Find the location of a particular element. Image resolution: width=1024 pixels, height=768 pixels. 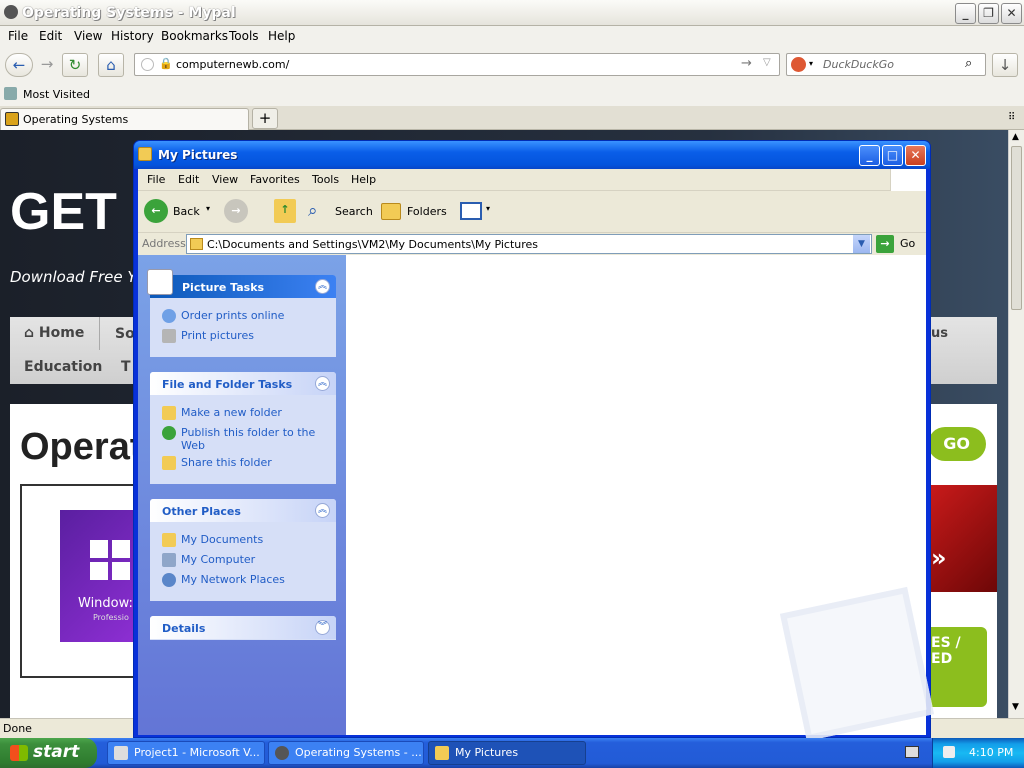

browser-app-icon is located at coordinates (11, 12).